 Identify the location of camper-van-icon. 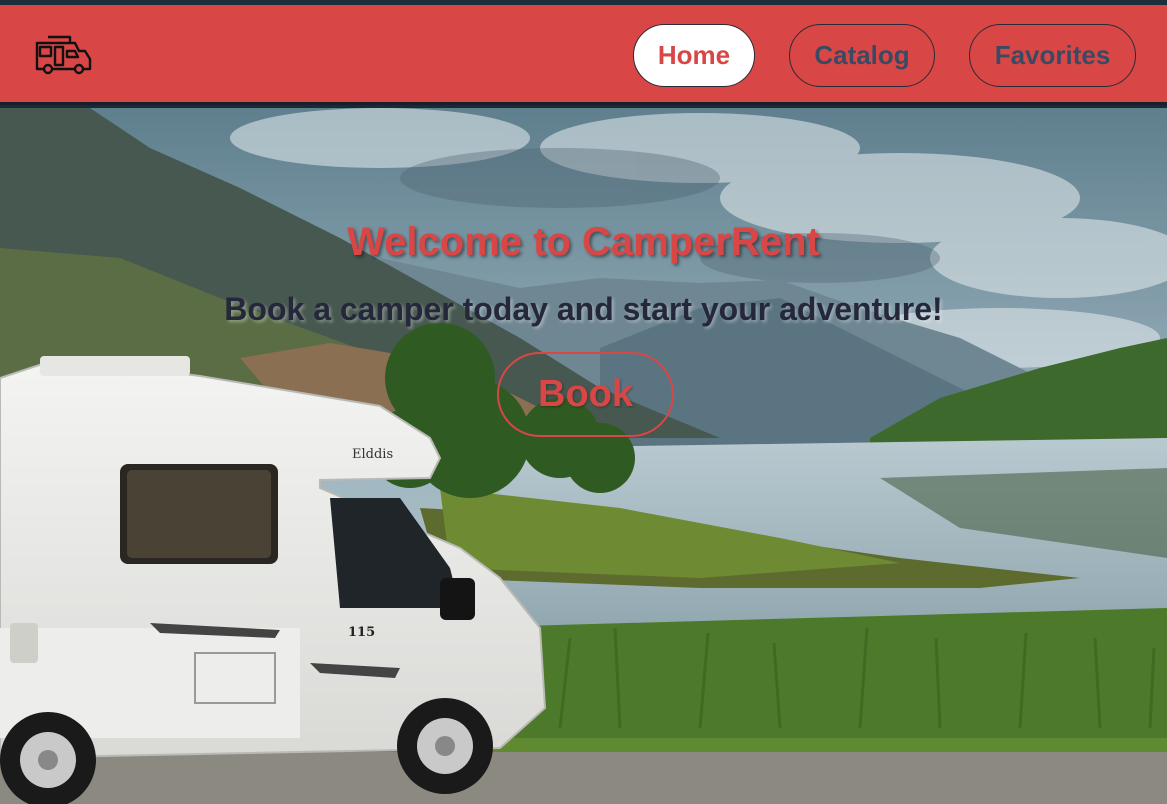
(63, 54).